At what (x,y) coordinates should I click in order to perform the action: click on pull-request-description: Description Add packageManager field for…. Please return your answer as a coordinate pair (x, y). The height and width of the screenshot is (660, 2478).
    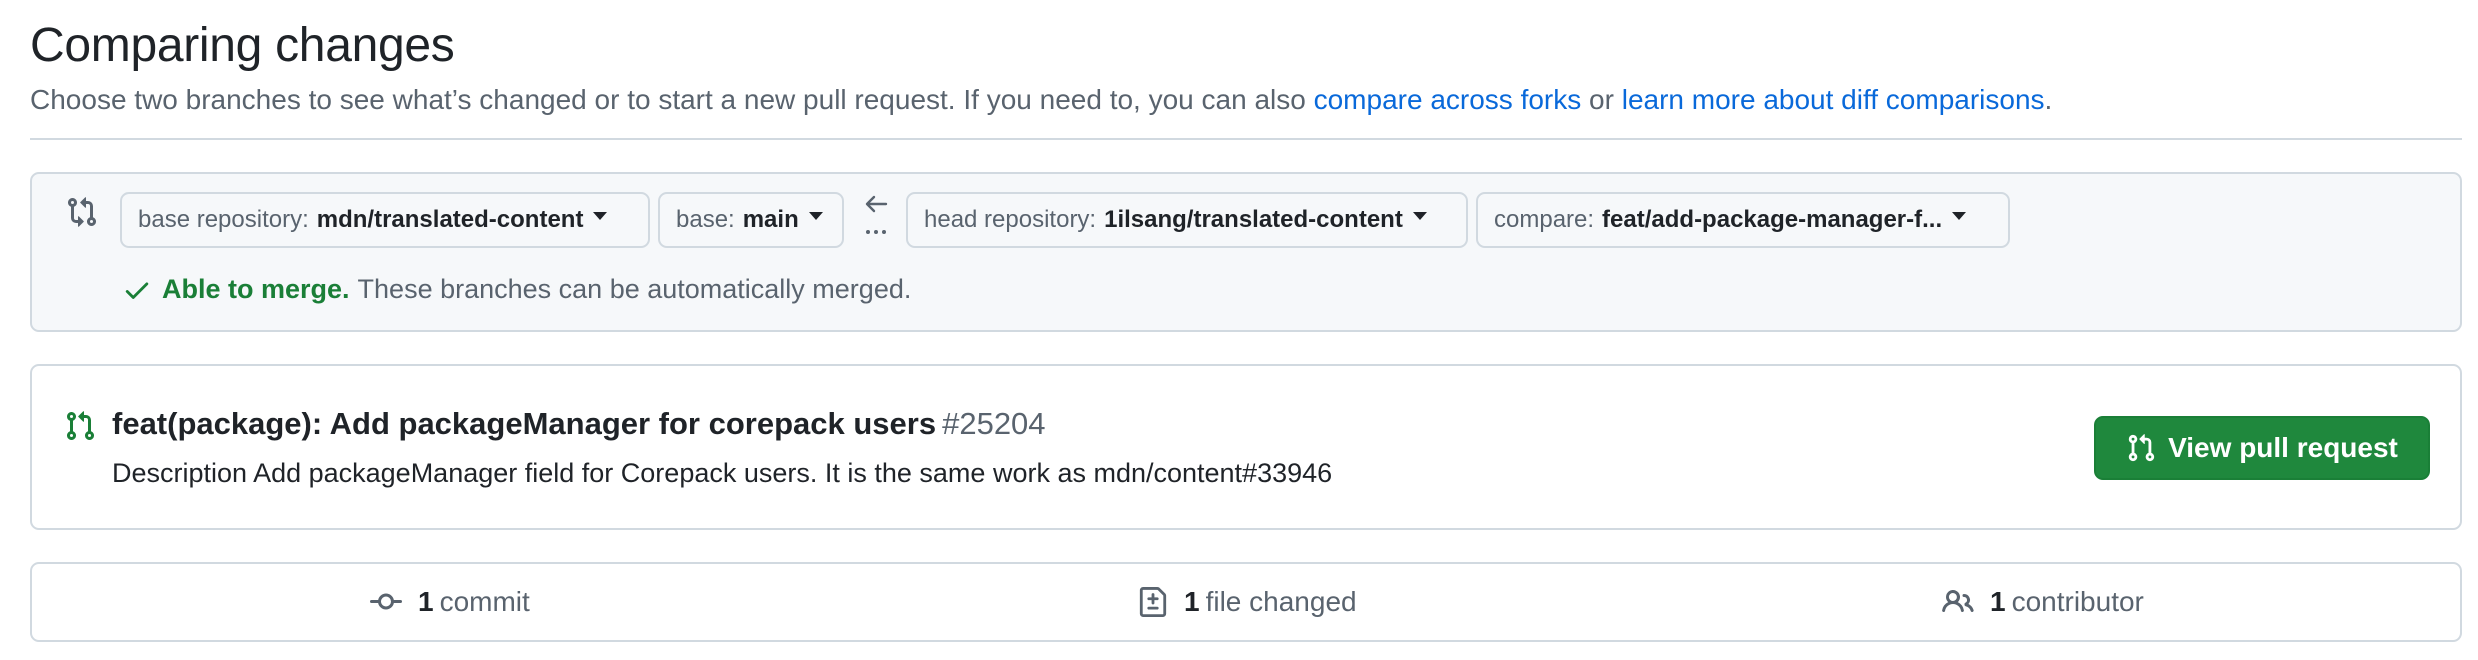
    Looking at the image, I should click on (722, 473).